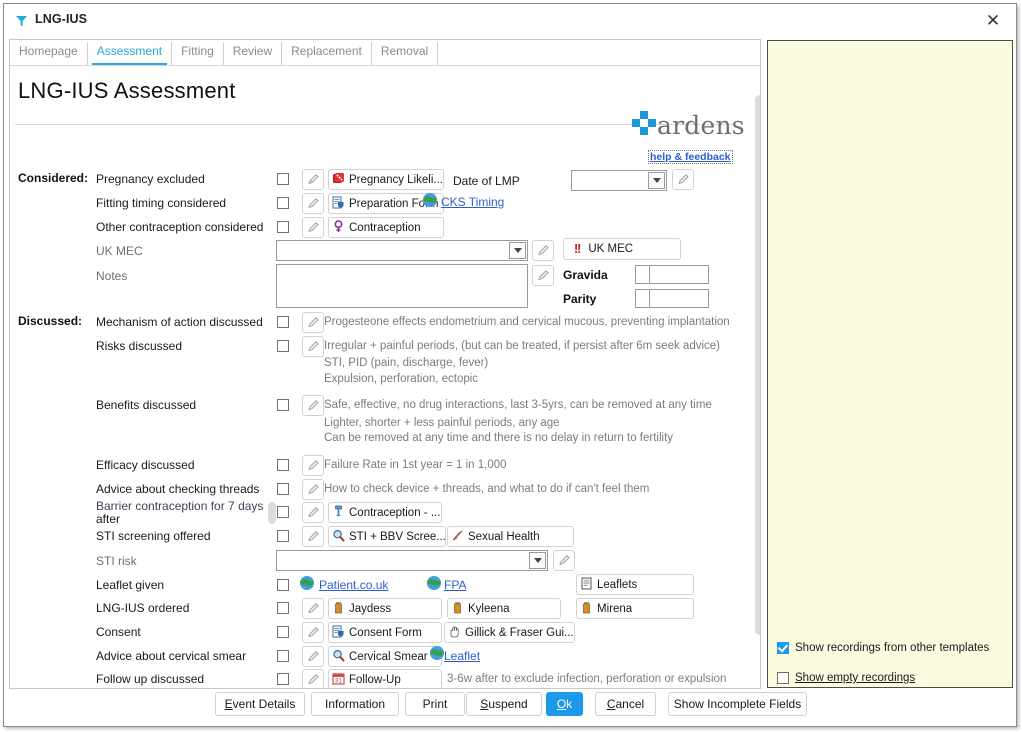 This screenshot has width=1022, height=732. I want to click on pencil-icon-cervical-smear, so click(313, 656).